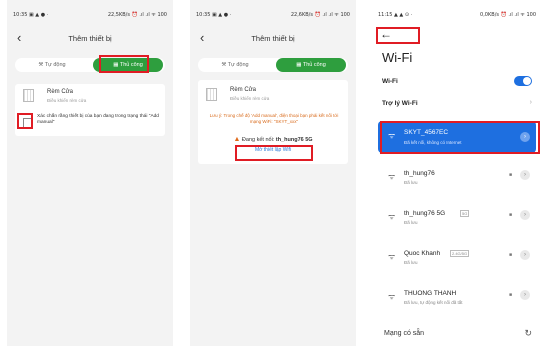  Describe the element at coordinates (397, 57) in the screenshot. I see `page-title: Wi-Fi` at that location.